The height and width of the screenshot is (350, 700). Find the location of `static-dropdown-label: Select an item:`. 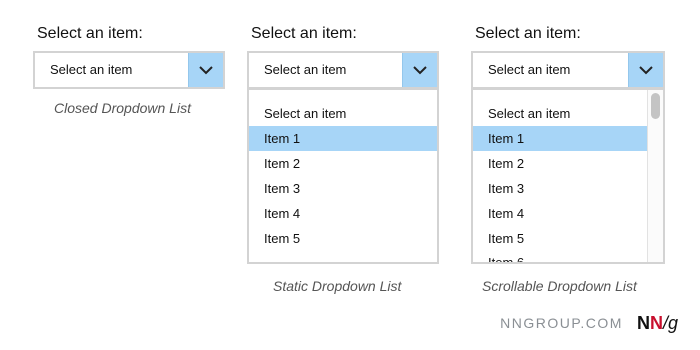

static-dropdown-label: Select an item: is located at coordinates (304, 33).